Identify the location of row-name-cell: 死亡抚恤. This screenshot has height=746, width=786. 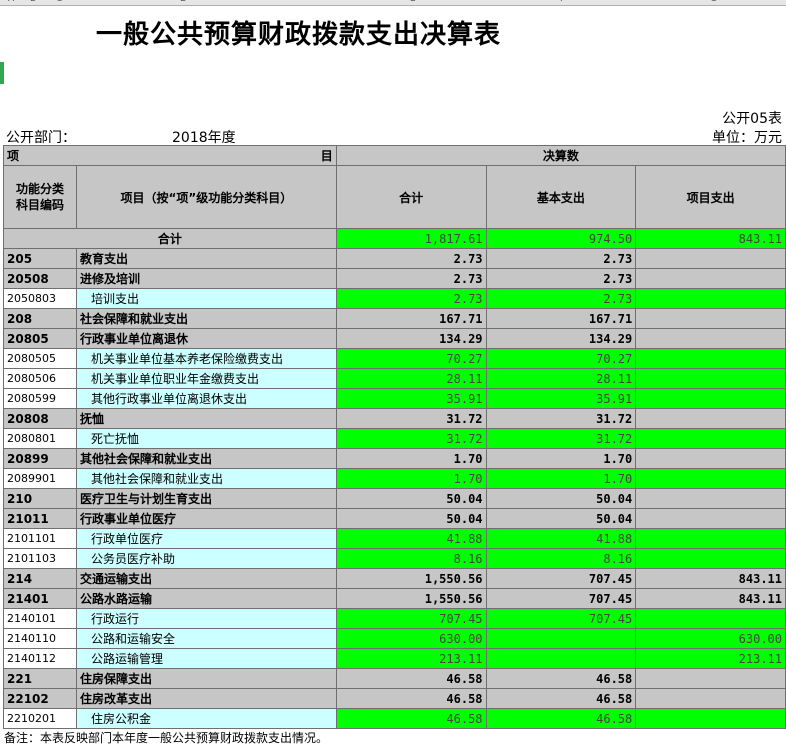
(206, 438).